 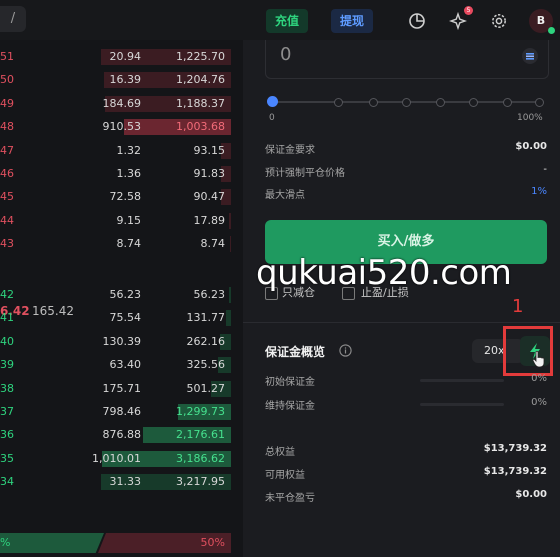 What do you see at coordinates (530, 118) in the screenshot?
I see `slider-max-label: 100%` at bounding box center [530, 118].